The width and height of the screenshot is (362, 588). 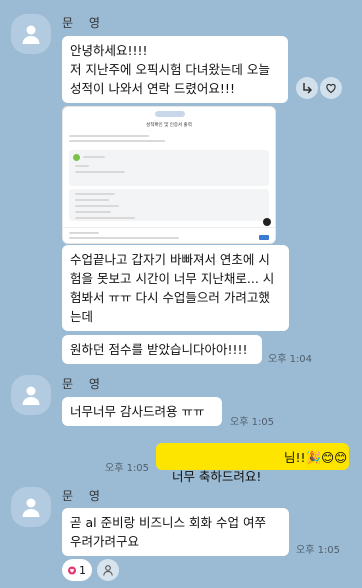 What do you see at coordinates (267, 222) in the screenshot?
I see `attachment-round-button` at bounding box center [267, 222].